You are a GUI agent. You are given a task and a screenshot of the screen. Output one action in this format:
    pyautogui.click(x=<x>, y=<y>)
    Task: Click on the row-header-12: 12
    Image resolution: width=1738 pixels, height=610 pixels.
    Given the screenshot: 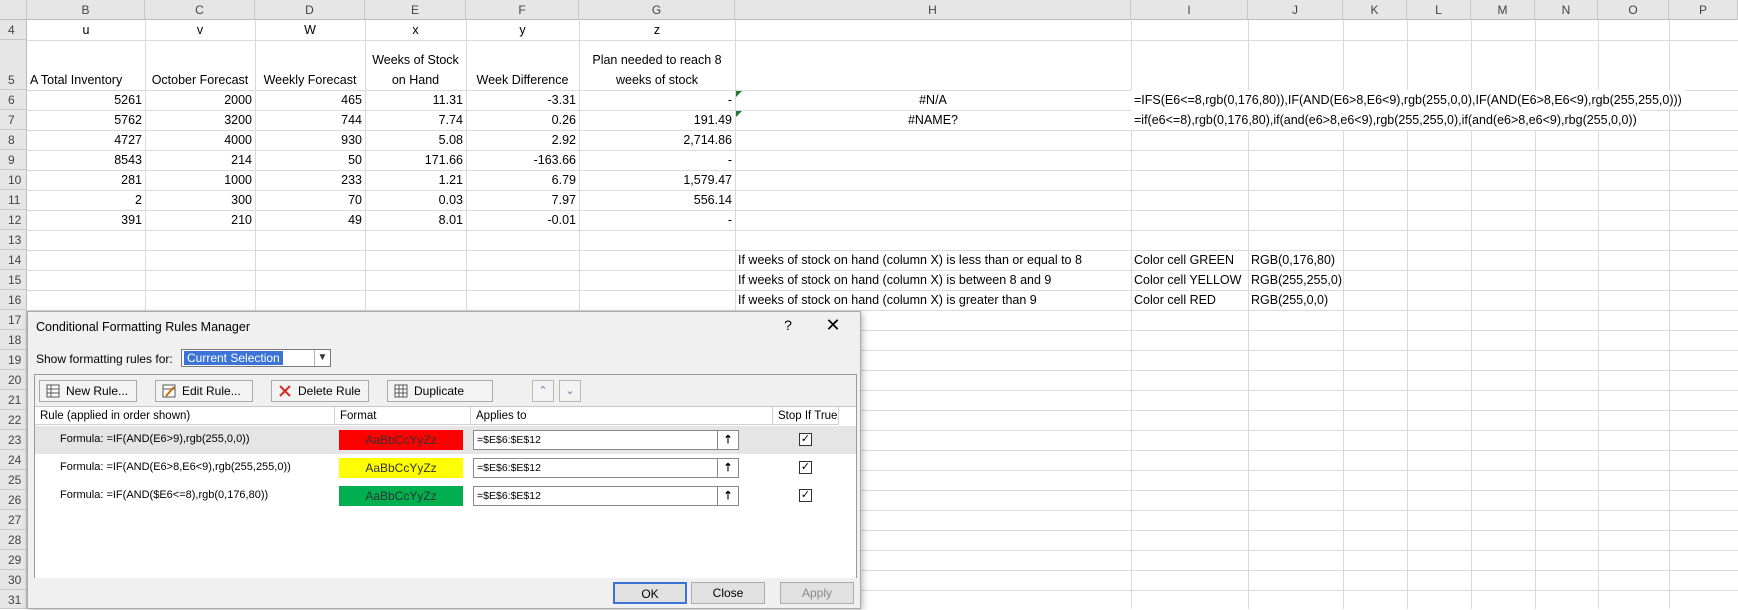 What is the action you would take?
    pyautogui.click(x=13, y=220)
    